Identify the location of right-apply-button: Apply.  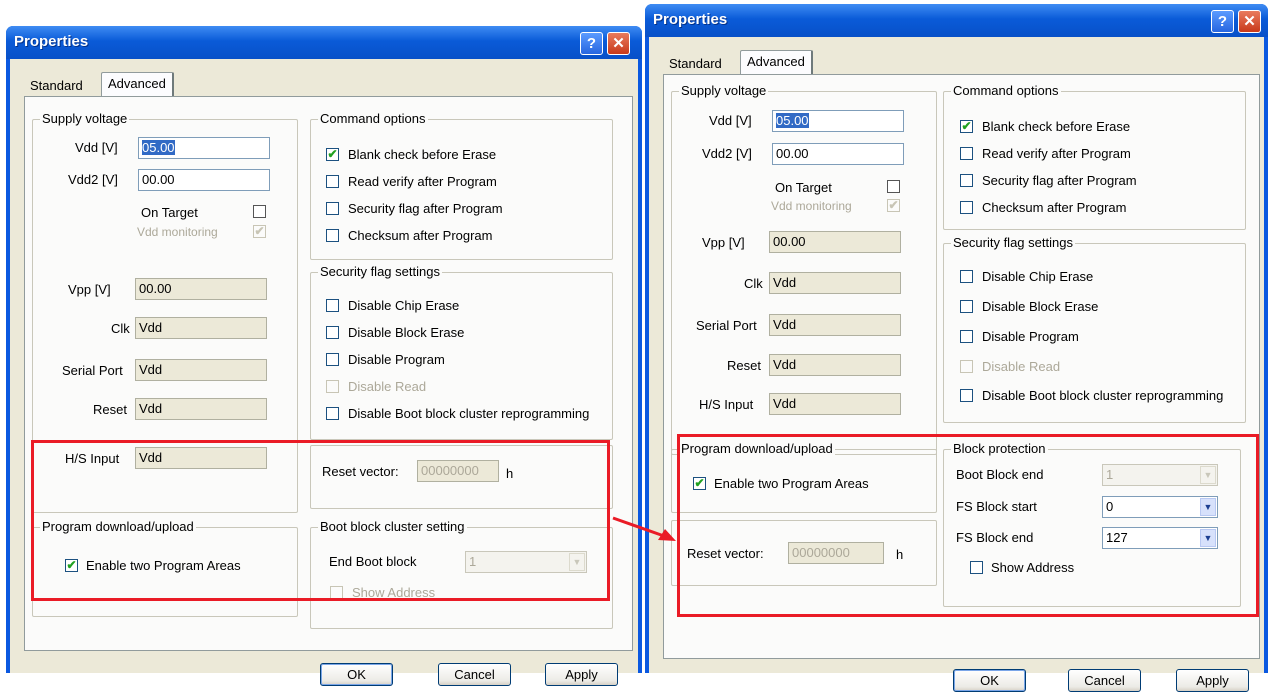
(1212, 680).